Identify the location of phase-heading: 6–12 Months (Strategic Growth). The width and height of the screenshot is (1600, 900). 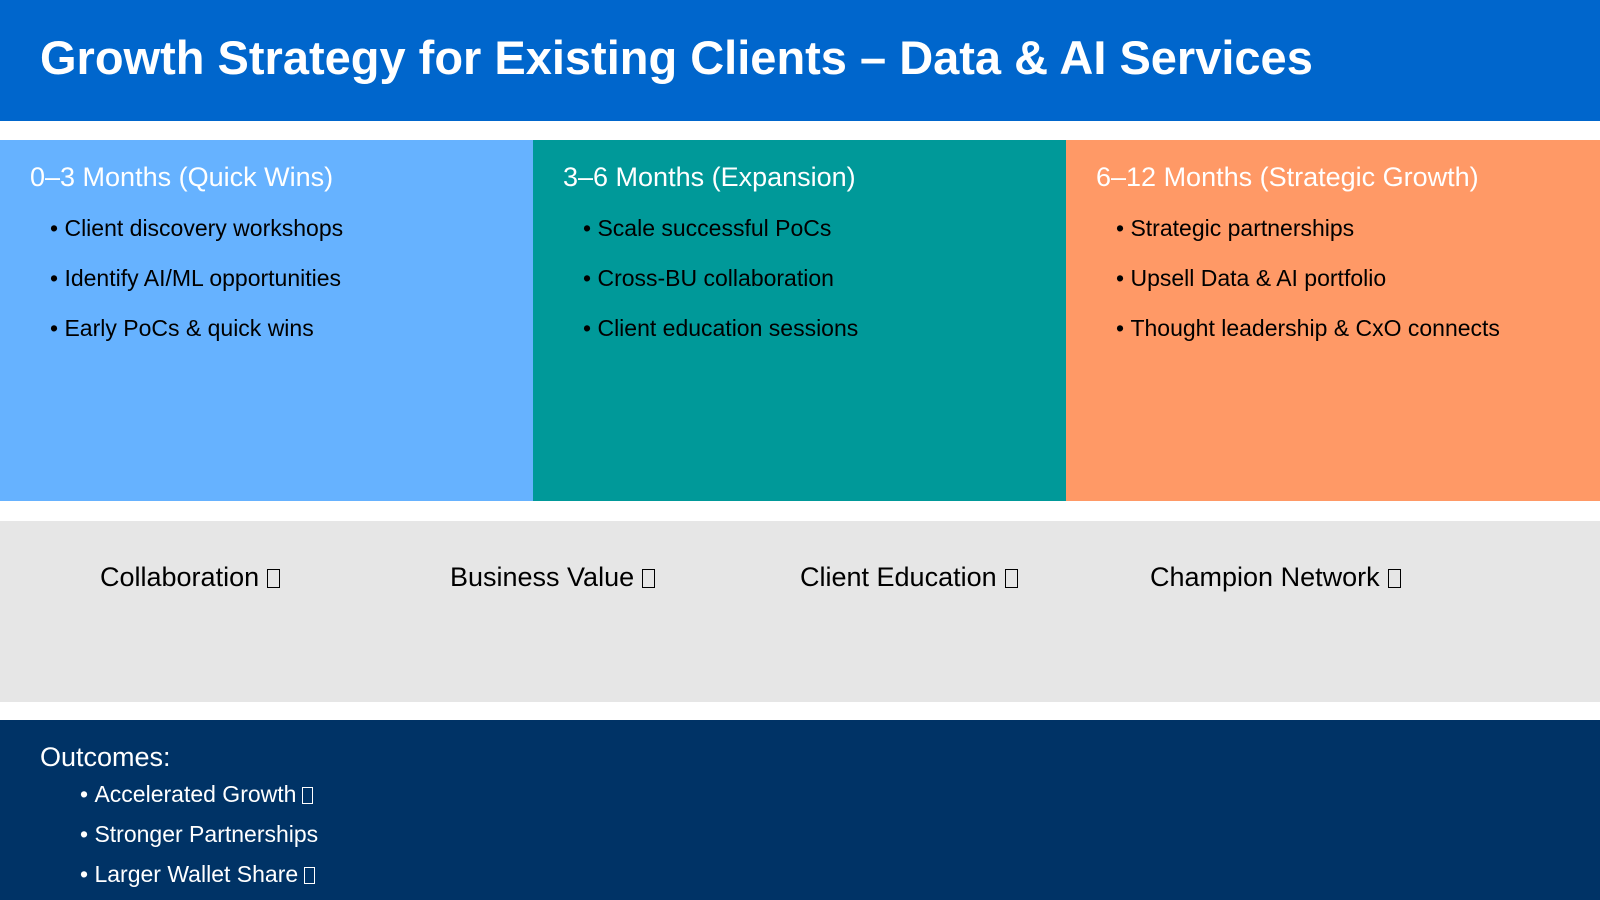
(1287, 177).